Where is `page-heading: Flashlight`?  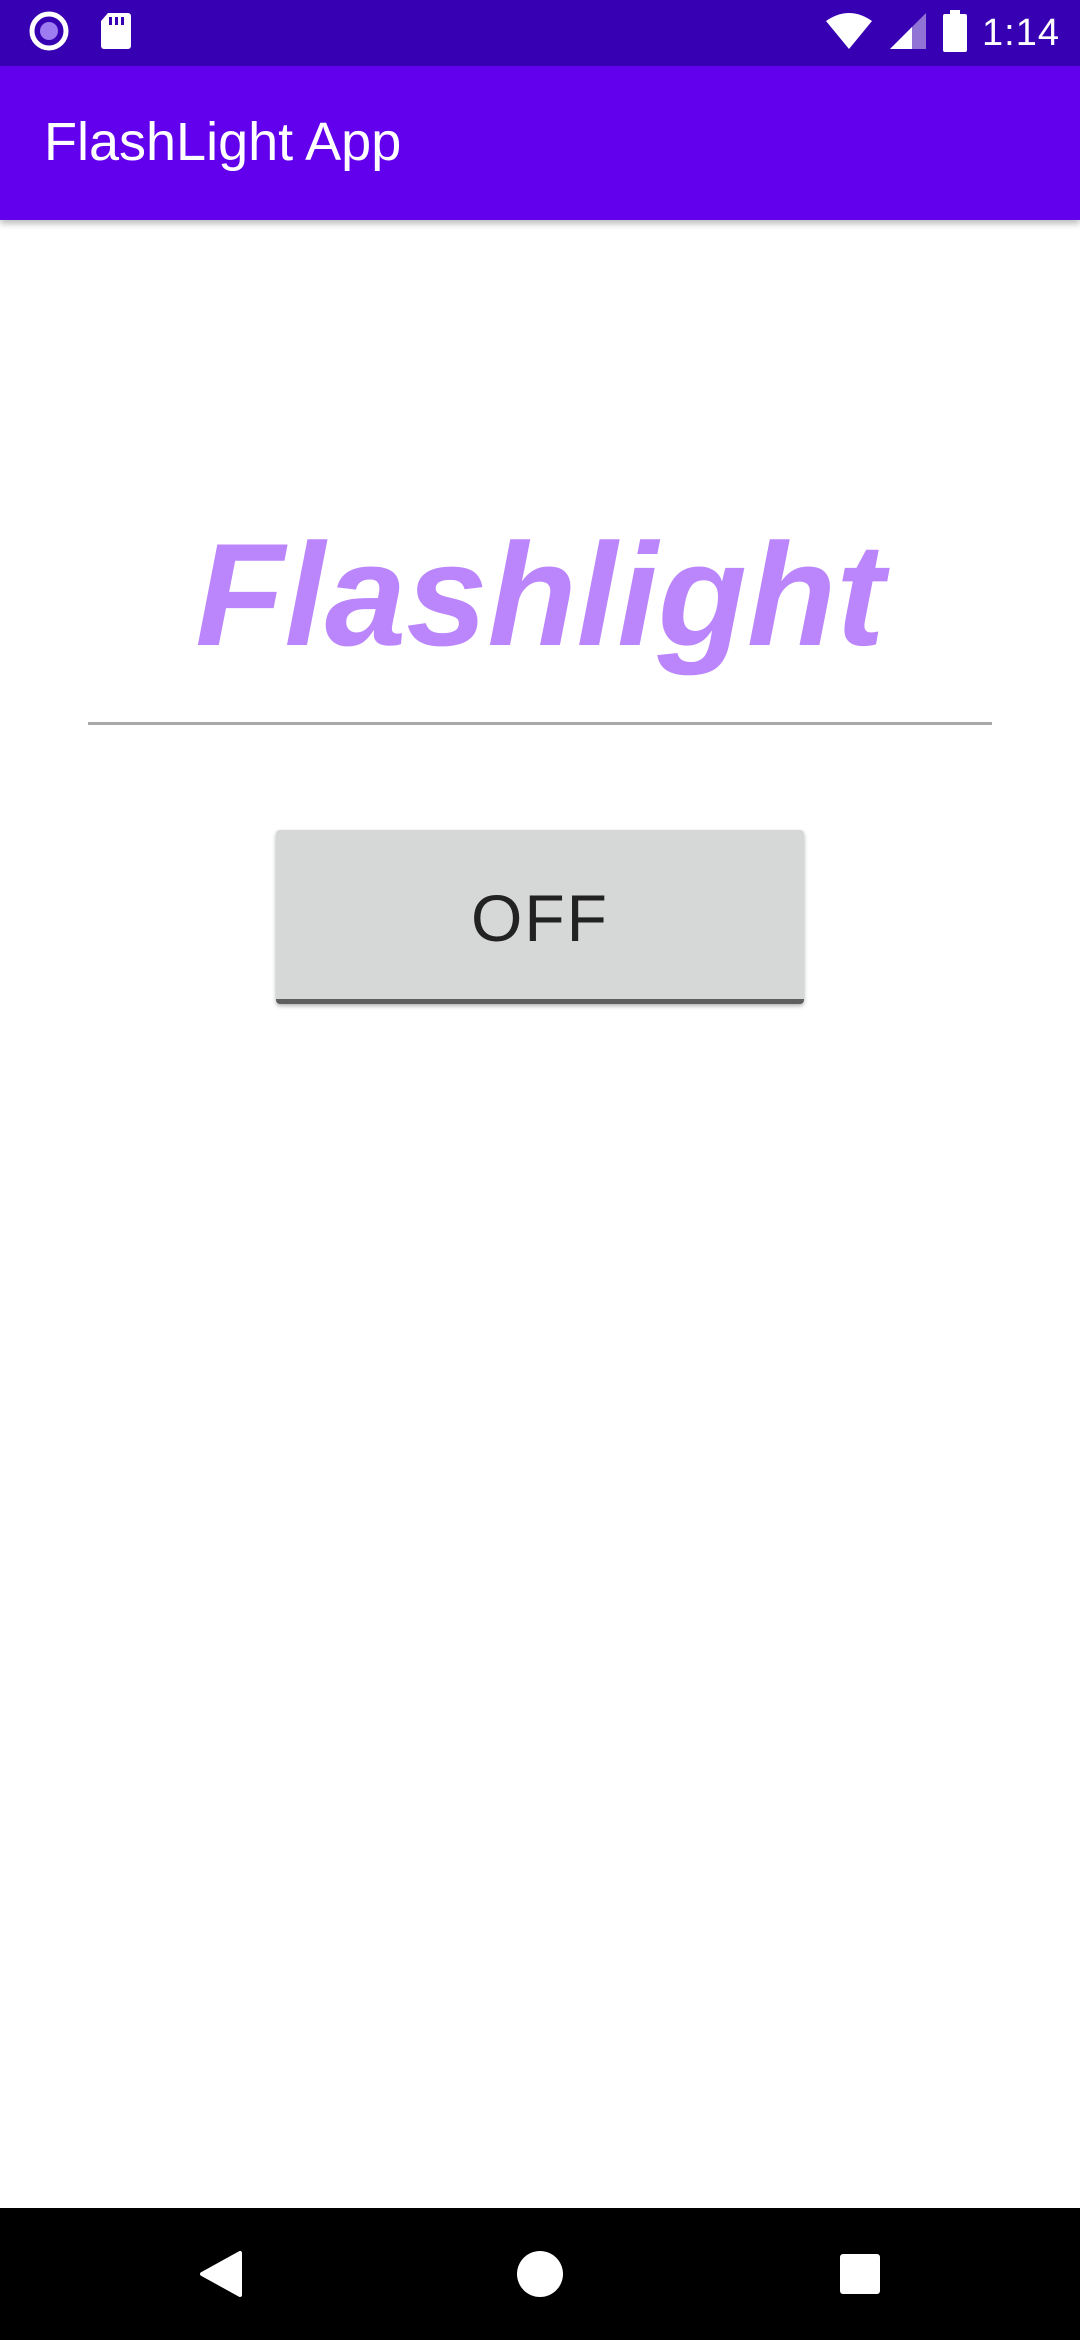 page-heading: Flashlight is located at coordinates (540, 594).